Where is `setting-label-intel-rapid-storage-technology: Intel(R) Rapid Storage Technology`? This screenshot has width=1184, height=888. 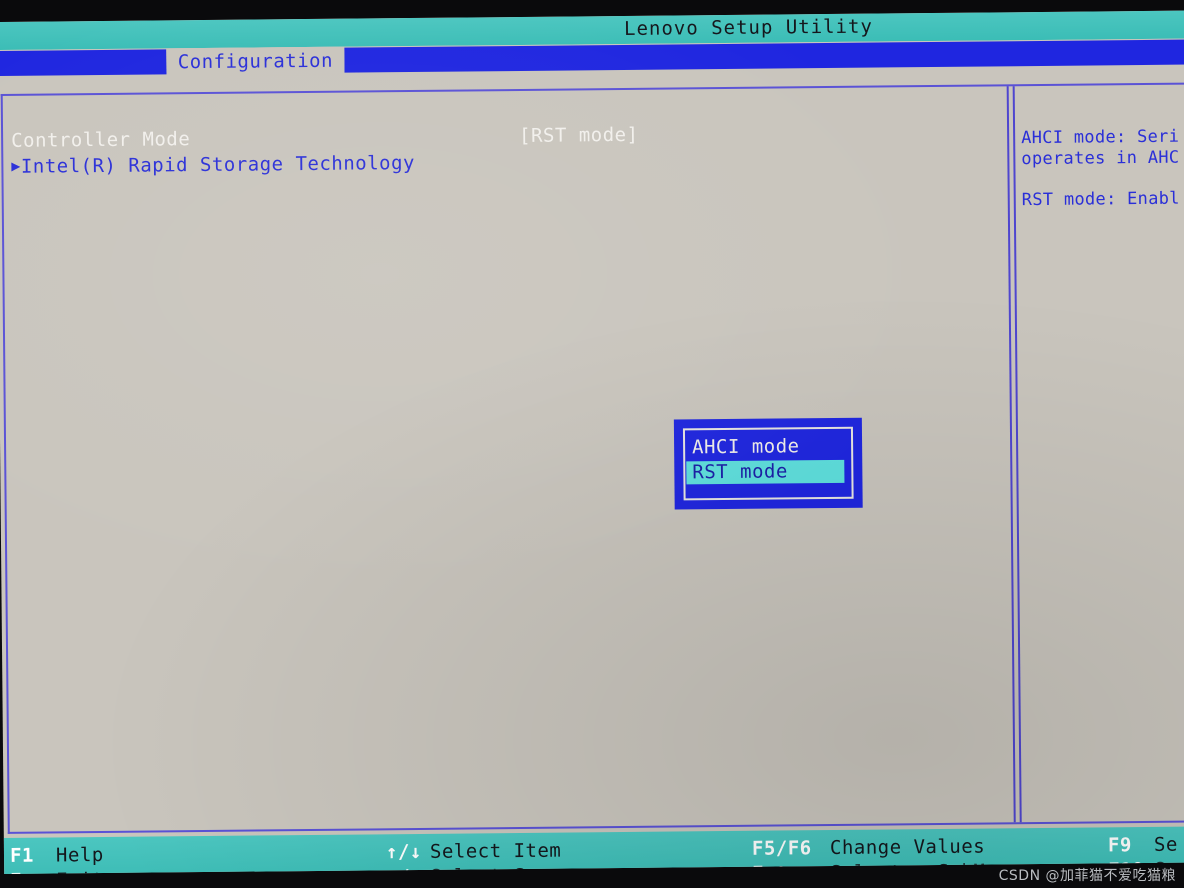
setting-label-intel-rapid-storage-technology: Intel(R) Rapid Storage Technology is located at coordinates (218, 164).